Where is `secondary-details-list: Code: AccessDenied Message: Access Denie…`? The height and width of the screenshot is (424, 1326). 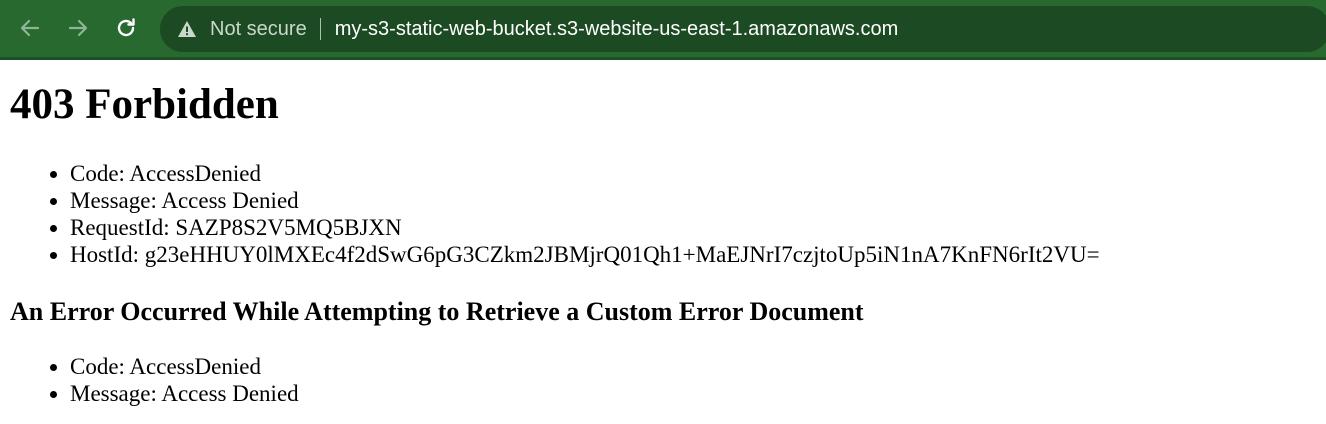 secondary-details-list: Code: AccessDenied Message: Access Denie… is located at coordinates (663, 380).